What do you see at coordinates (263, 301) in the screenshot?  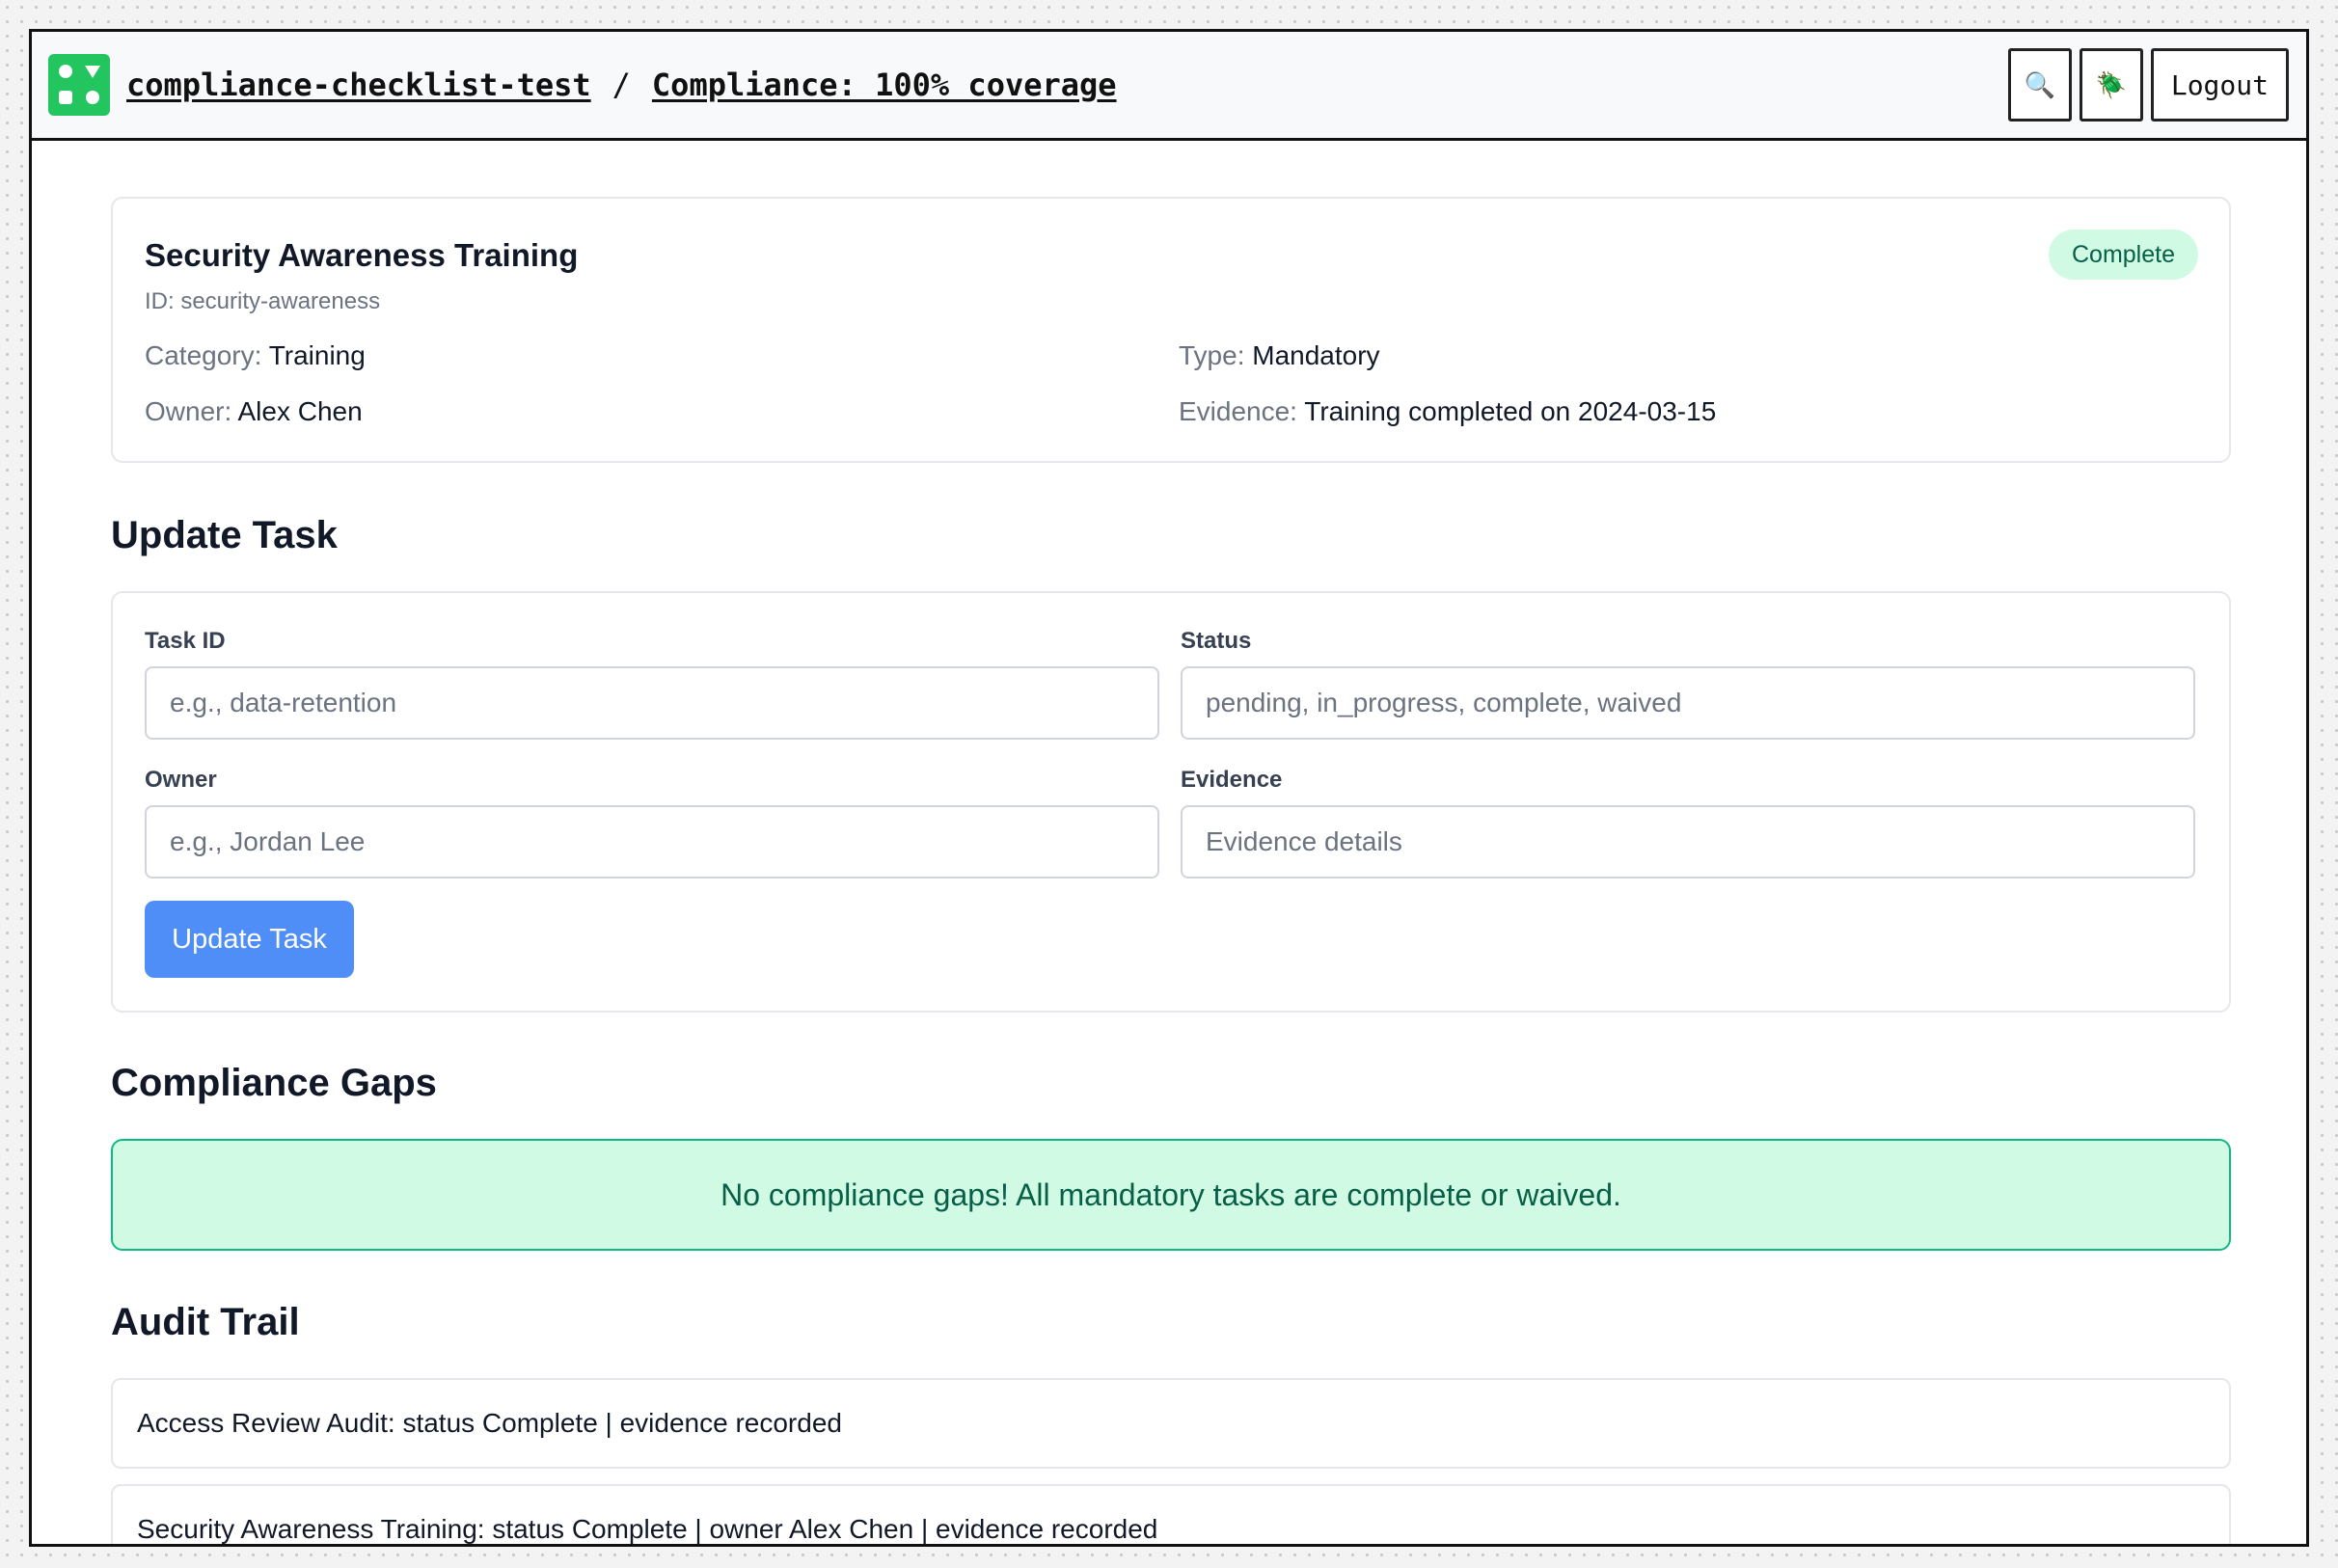 I see `task-id: ID: security-awareness` at bounding box center [263, 301].